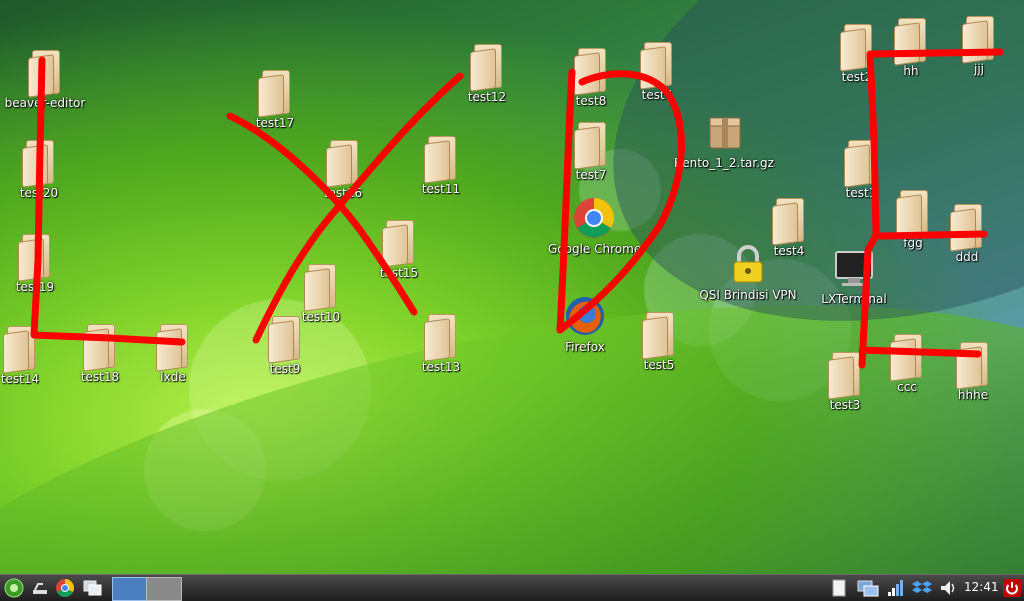 The image size is (1024, 601). Describe the element at coordinates (1012, 588) in the screenshot. I see `power-icon` at that location.